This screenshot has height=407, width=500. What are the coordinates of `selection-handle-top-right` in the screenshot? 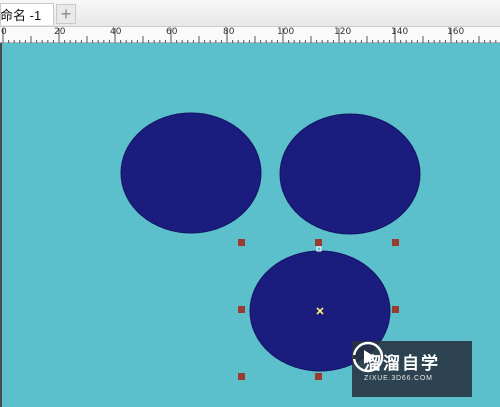 It's located at (395, 242).